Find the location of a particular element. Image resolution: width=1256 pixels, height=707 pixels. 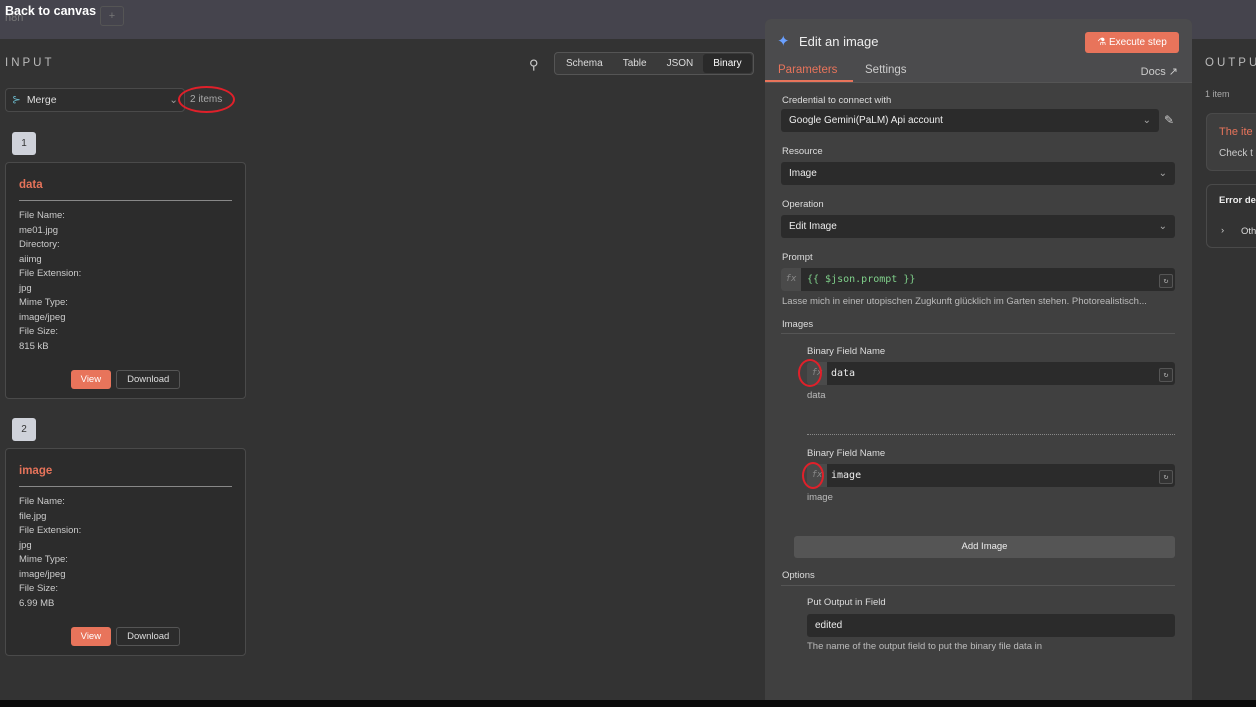

item-index: 1 is located at coordinates (24, 143).